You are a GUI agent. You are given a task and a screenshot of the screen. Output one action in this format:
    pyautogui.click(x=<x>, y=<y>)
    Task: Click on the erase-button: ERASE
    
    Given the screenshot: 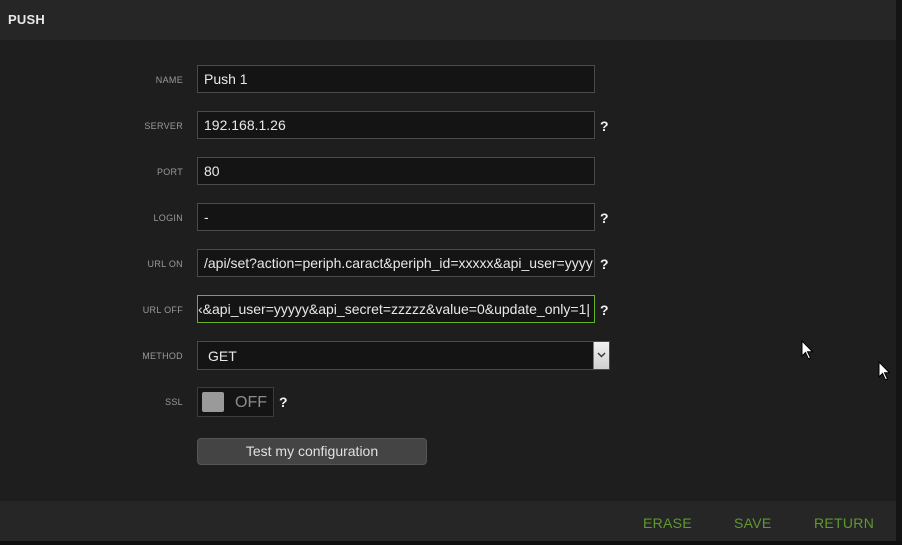 What is the action you would take?
    pyautogui.click(x=667, y=523)
    